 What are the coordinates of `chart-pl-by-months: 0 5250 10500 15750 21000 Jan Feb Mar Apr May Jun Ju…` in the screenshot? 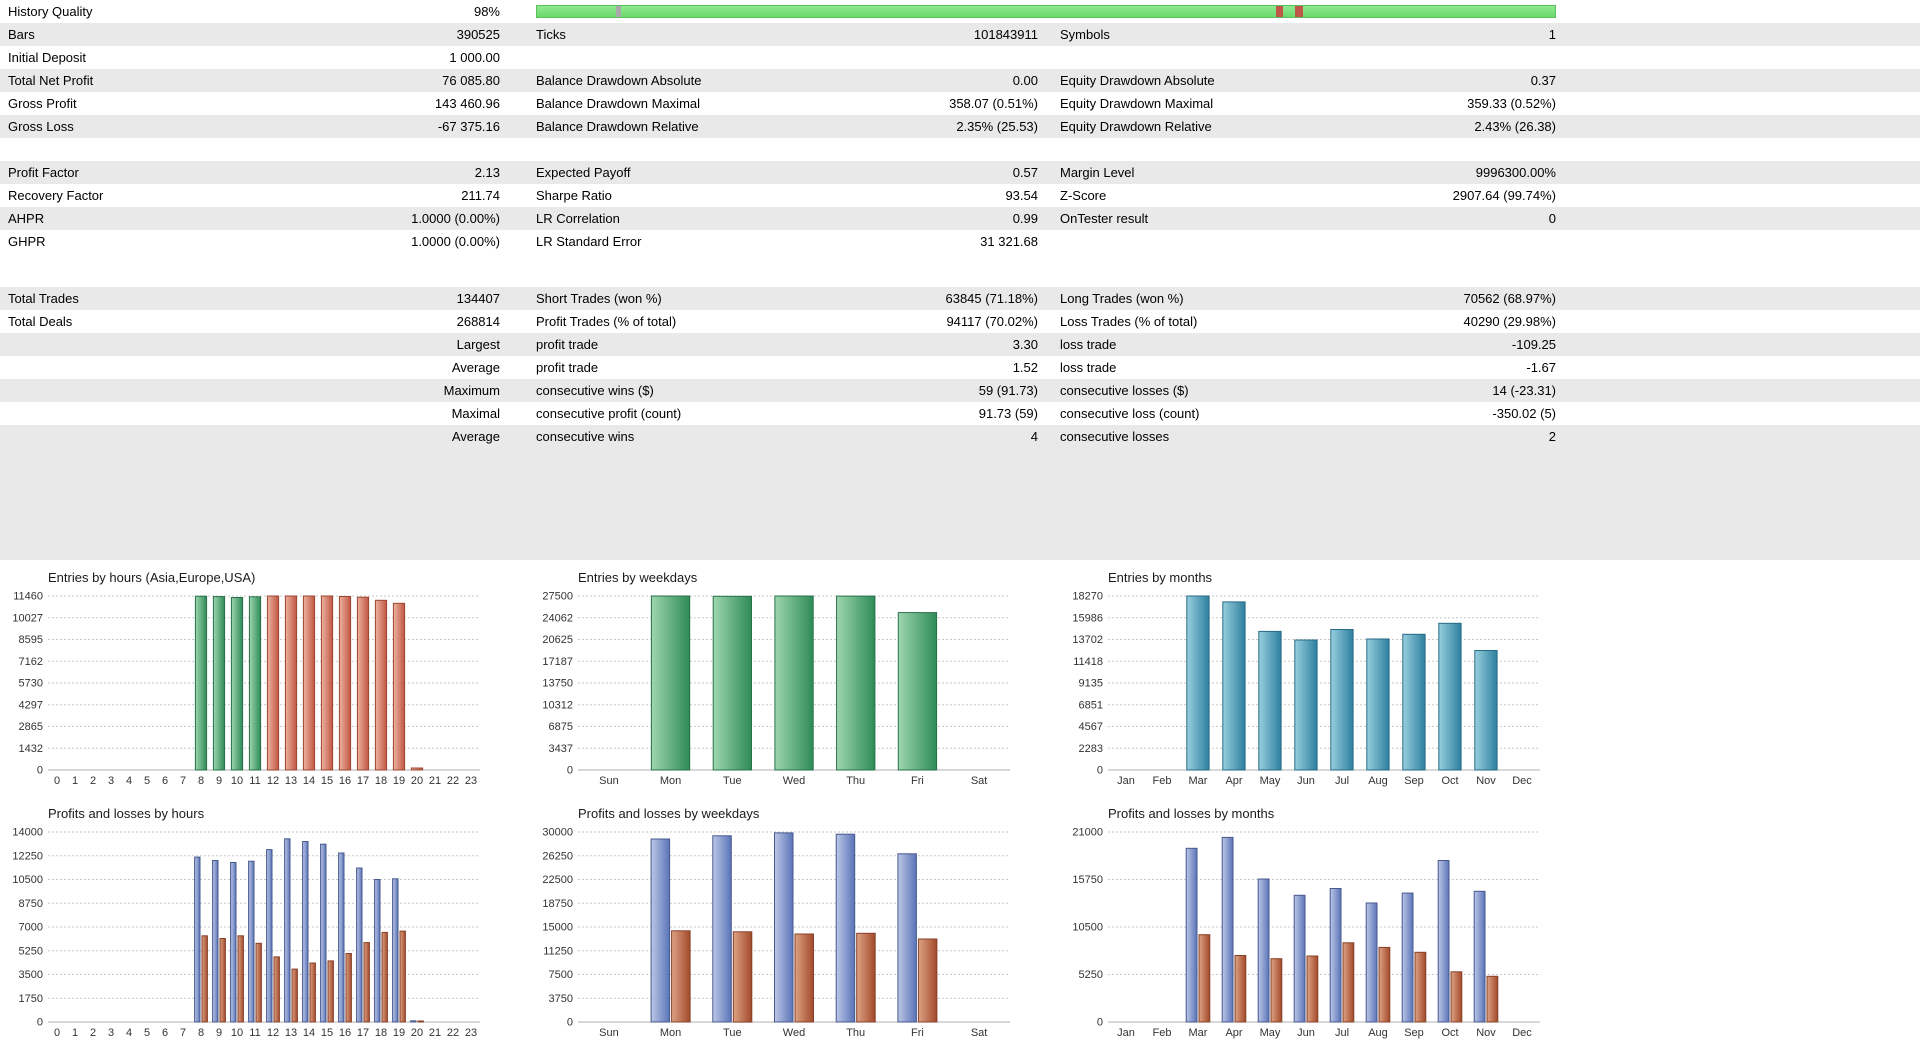 It's located at (1325, 926).